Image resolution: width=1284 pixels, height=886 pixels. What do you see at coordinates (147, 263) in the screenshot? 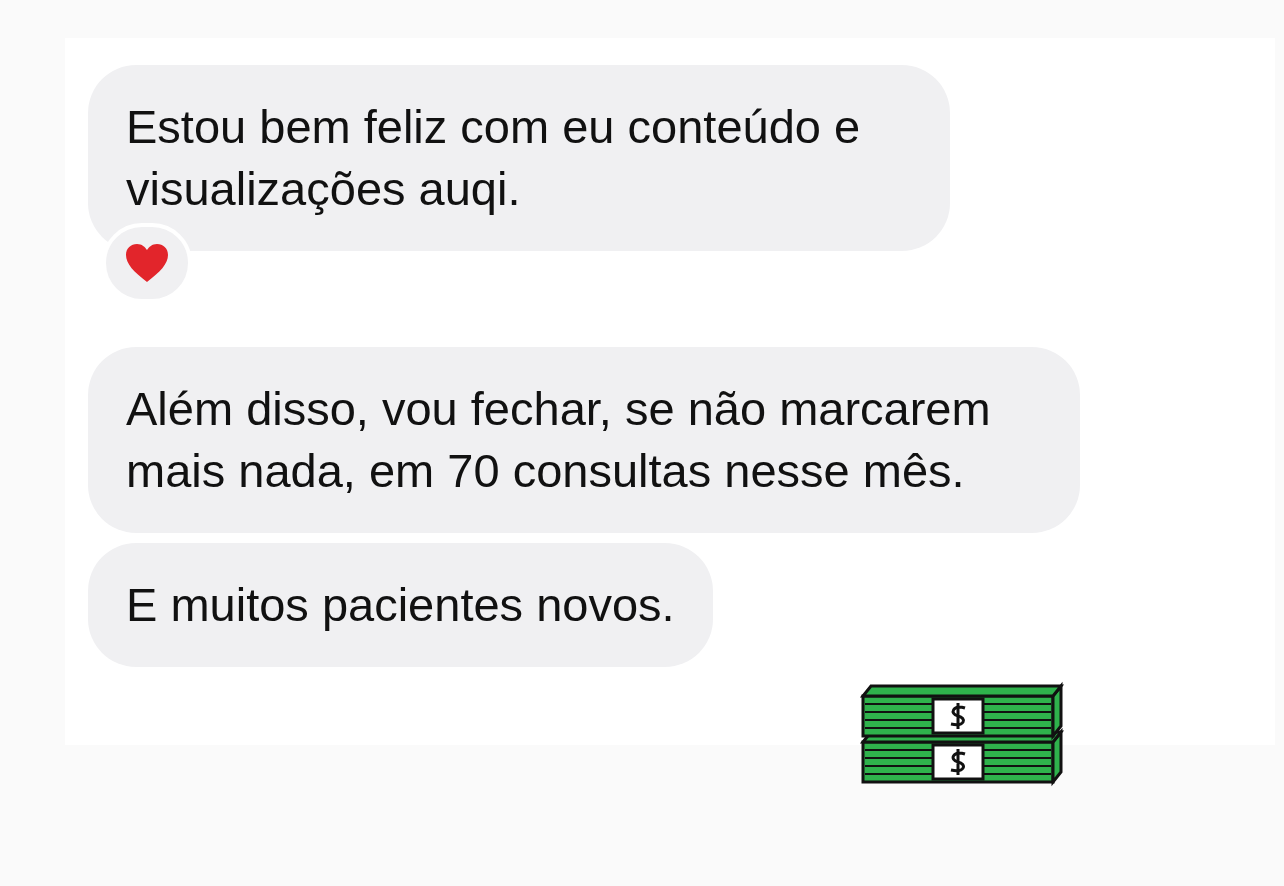
I see `heart-icon` at bounding box center [147, 263].